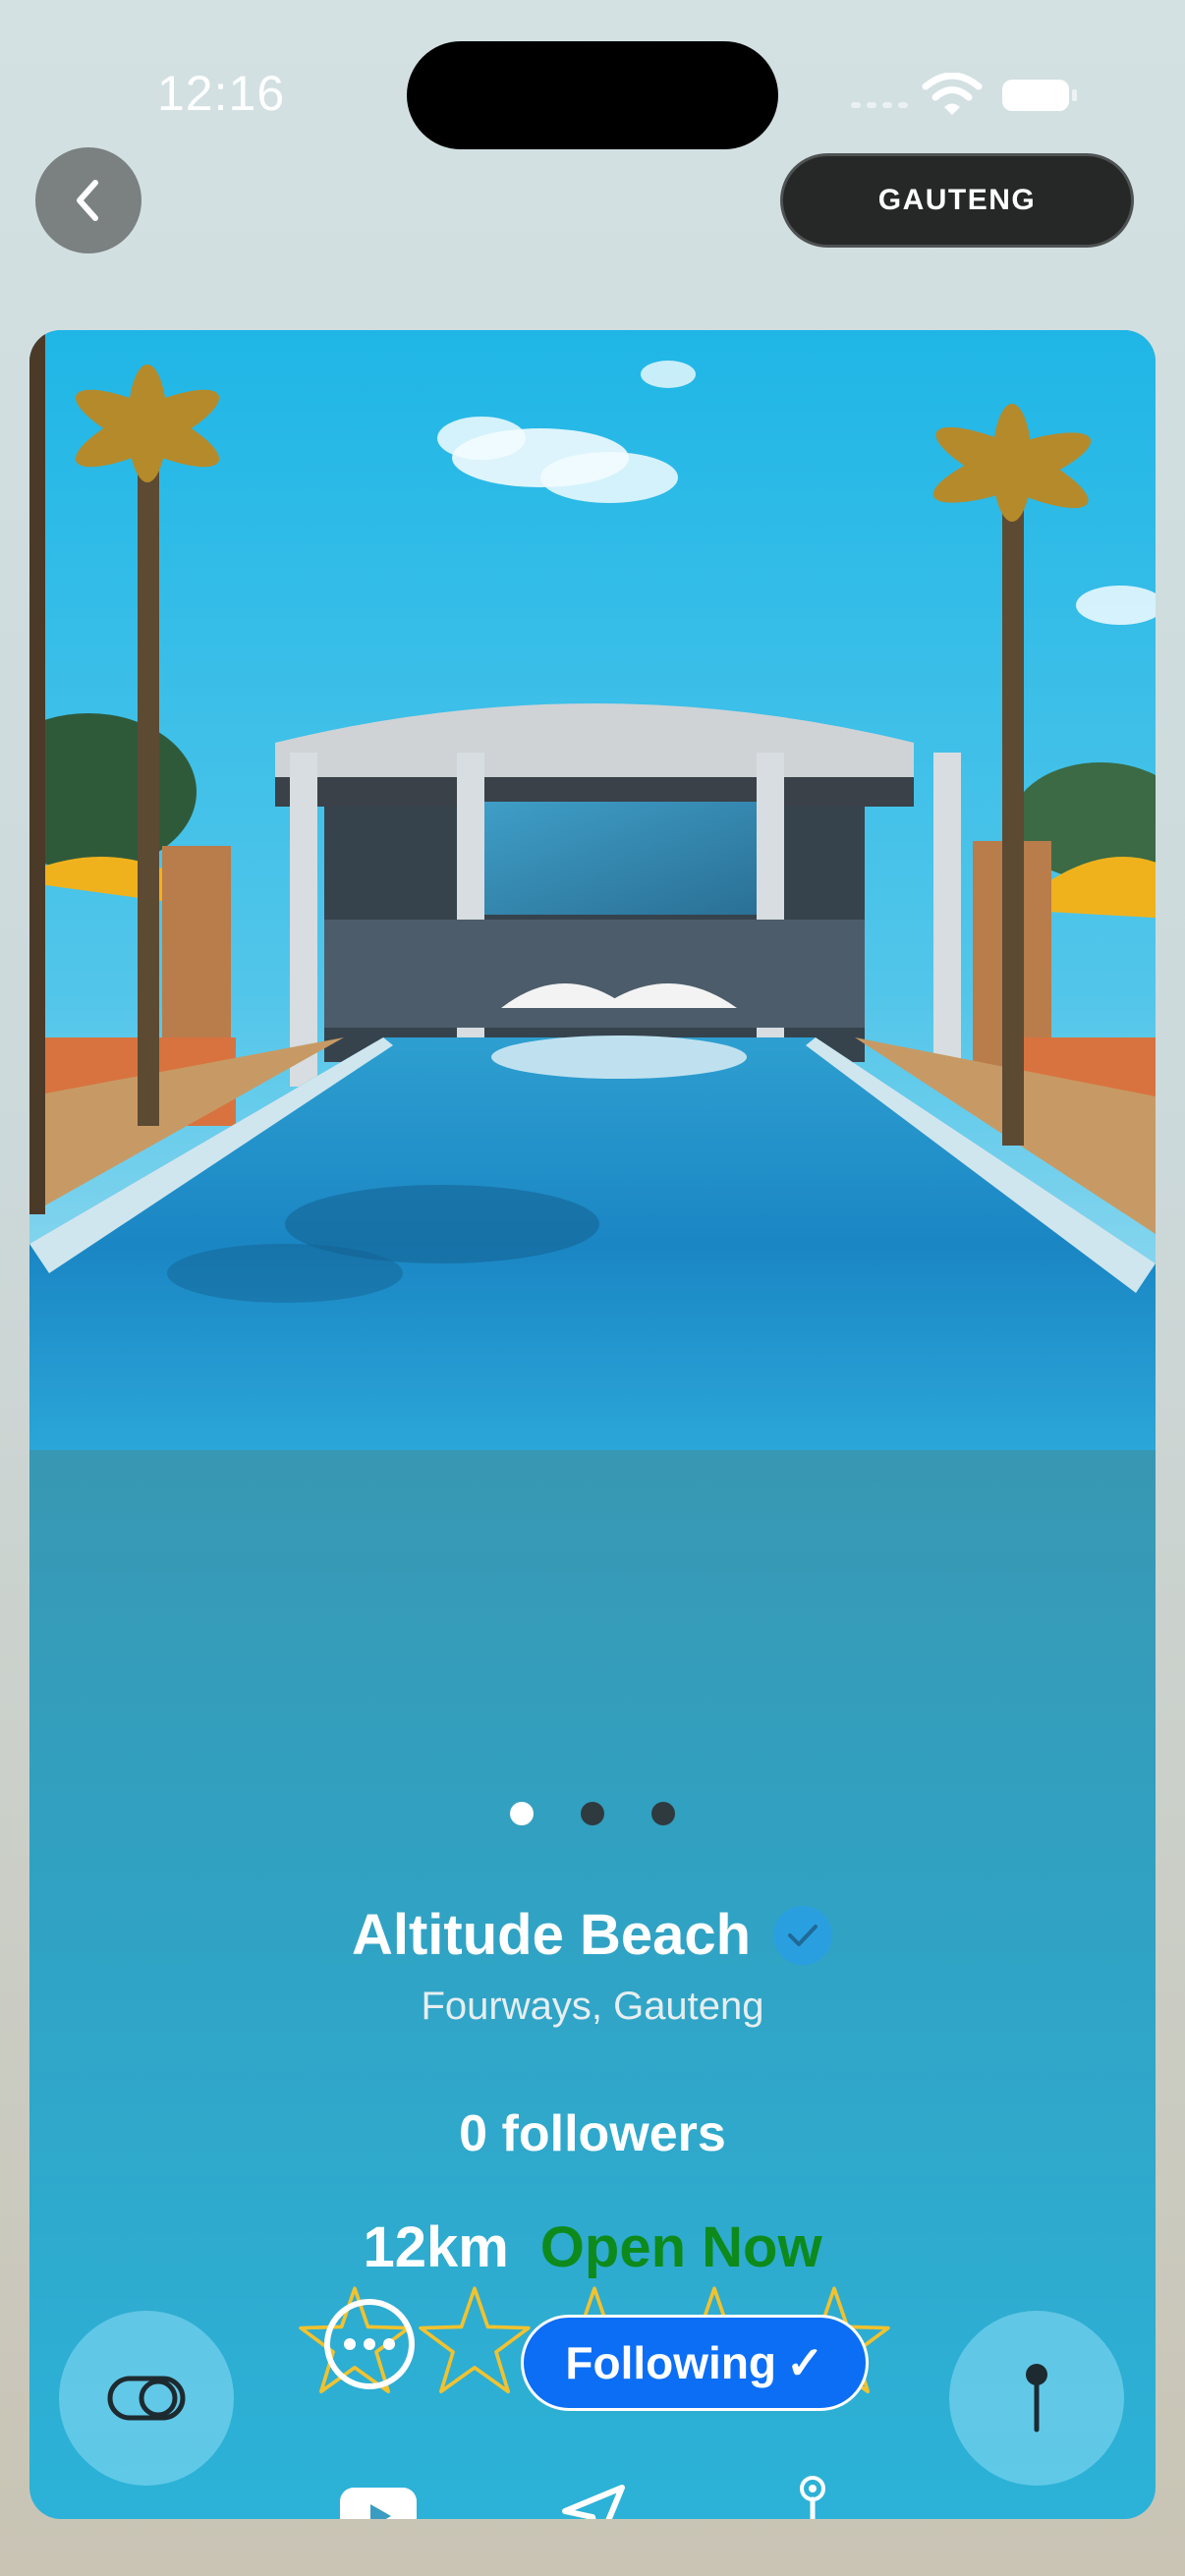 The width and height of the screenshot is (1185, 2576). What do you see at coordinates (1040, 95) in the screenshot?
I see `battery-icon` at bounding box center [1040, 95].